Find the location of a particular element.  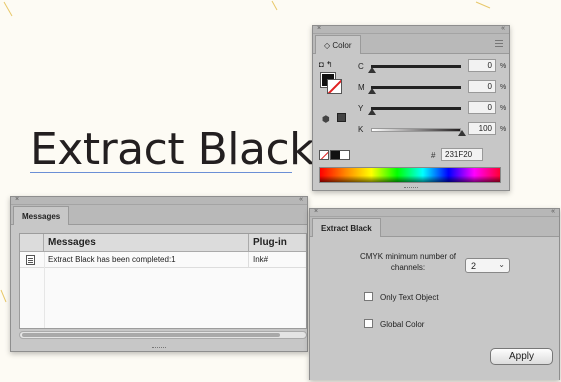

tab-color-label: Color is located at coordinates (342, 45).